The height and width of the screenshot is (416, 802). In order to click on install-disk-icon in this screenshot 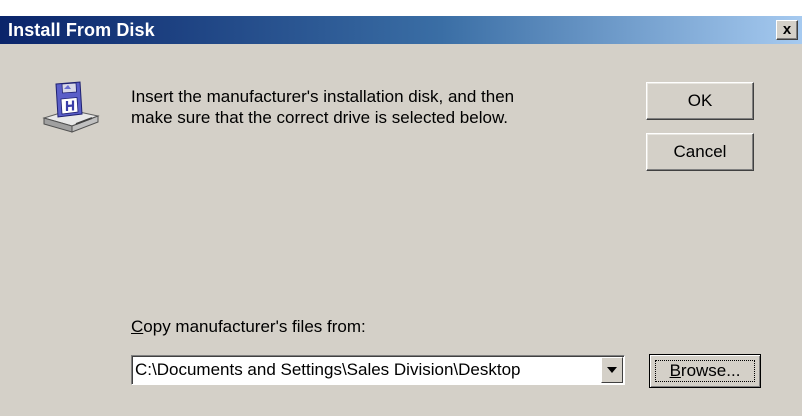, I will do `click(71, 107)`.